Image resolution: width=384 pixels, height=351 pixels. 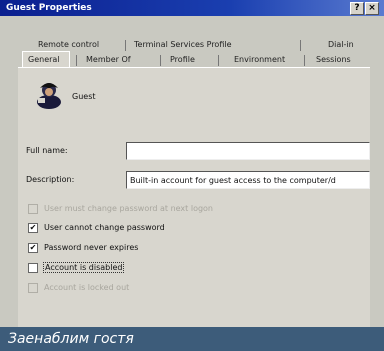 What do you see at coordinates (84, 96) in the screenshot?
I see `user-name: Guest` at bounding box center [84, 96].